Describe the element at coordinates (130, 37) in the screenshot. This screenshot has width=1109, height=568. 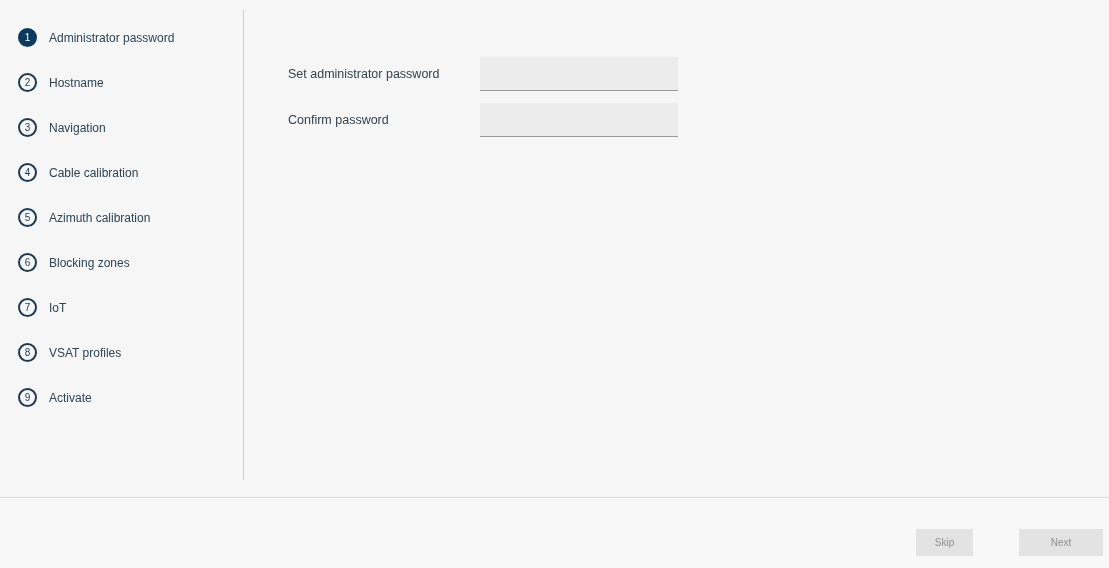
I see `step-item: 1 Administrator password` at that location.